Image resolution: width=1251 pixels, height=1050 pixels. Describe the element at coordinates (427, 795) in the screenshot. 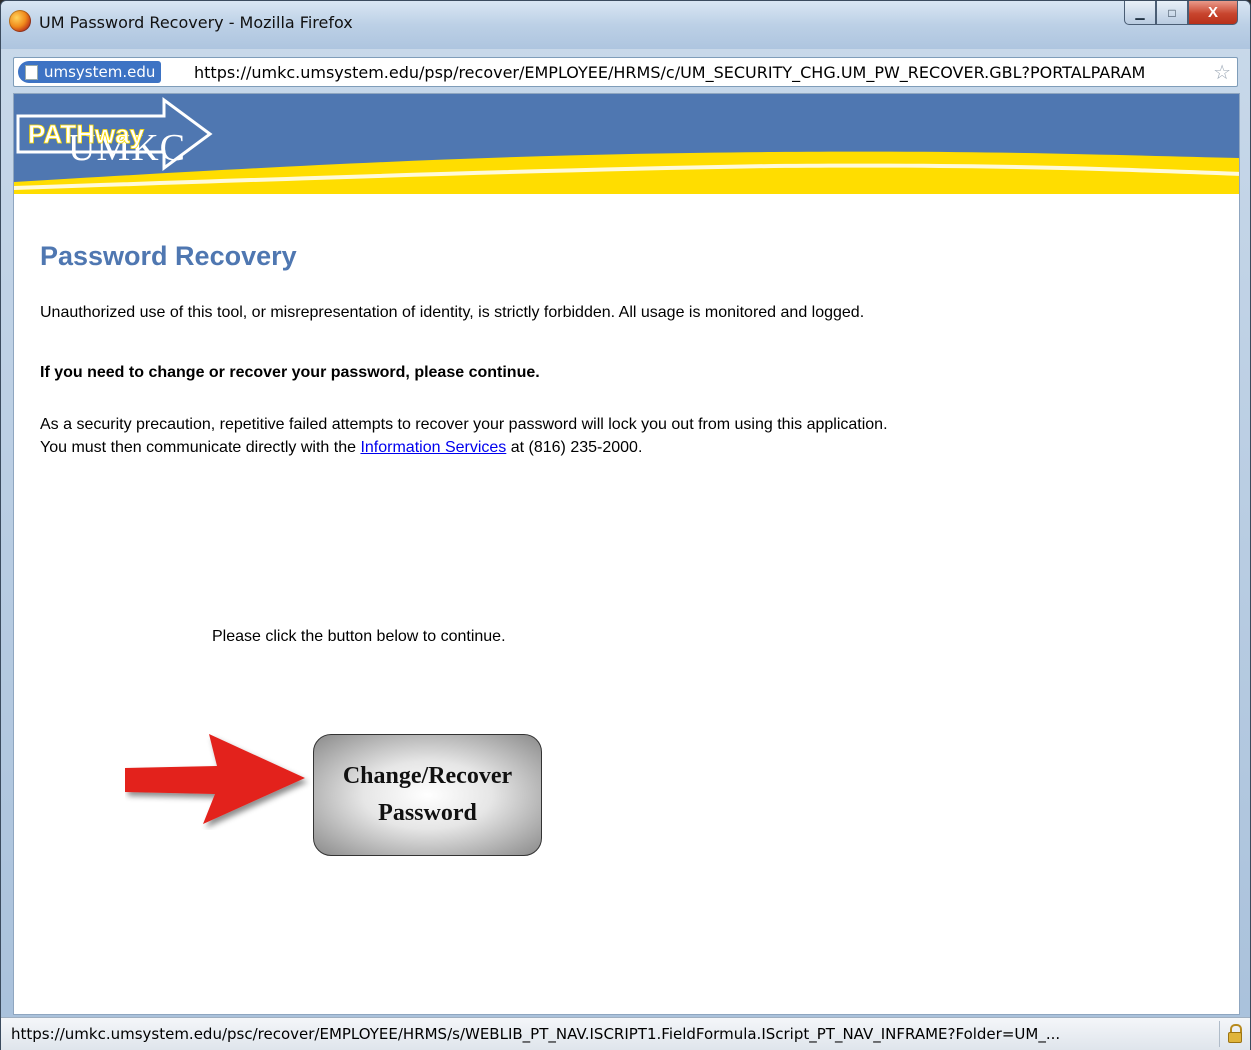

I see `change-recover-password-button: Change/Recover Password` at that location.